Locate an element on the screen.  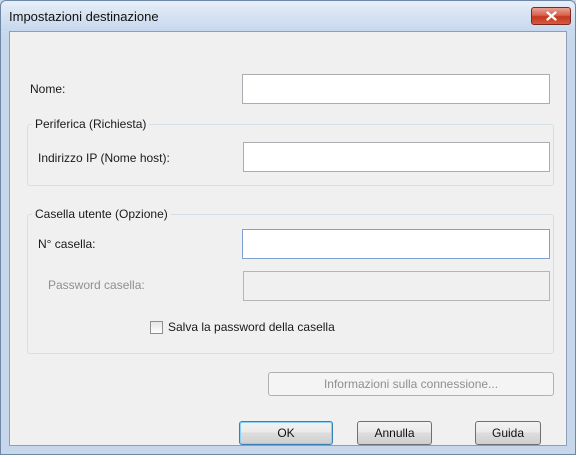
cancel-button: Annulla is located at coordinates (394, 433).